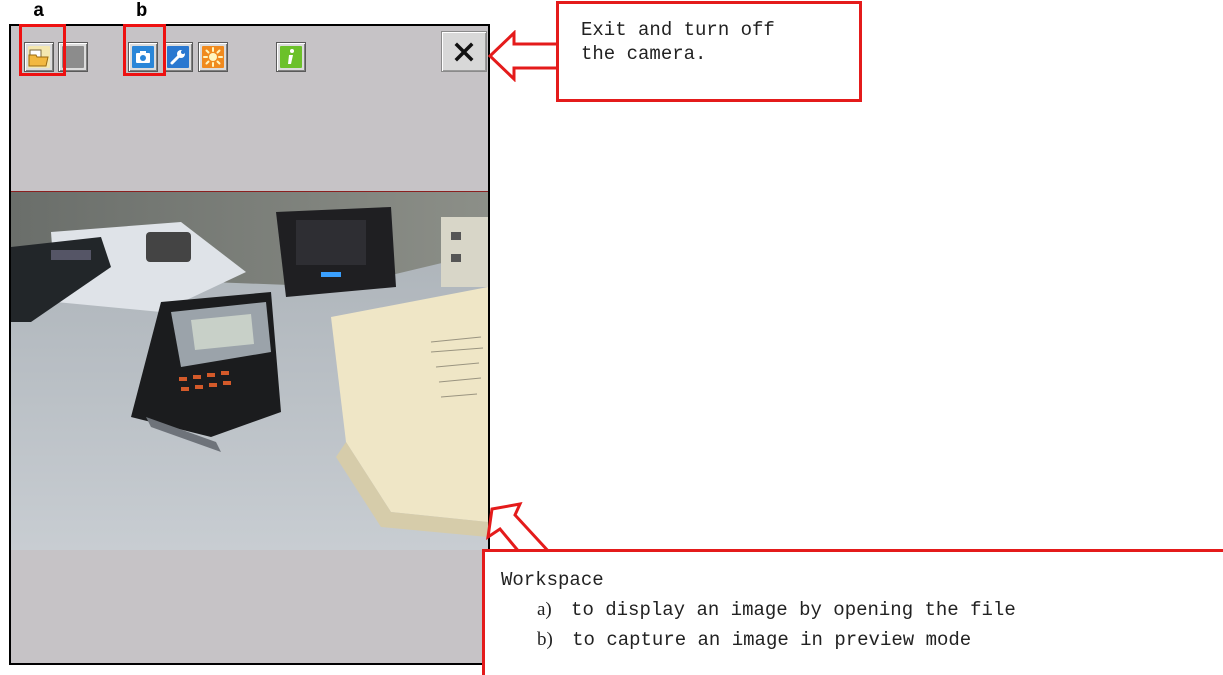 The height and width of the screenshot is (675, 1223). What do you see at coordinates (142, 11) in the screenshot?
I see `label-b: b` at bounding box center [142, 11].